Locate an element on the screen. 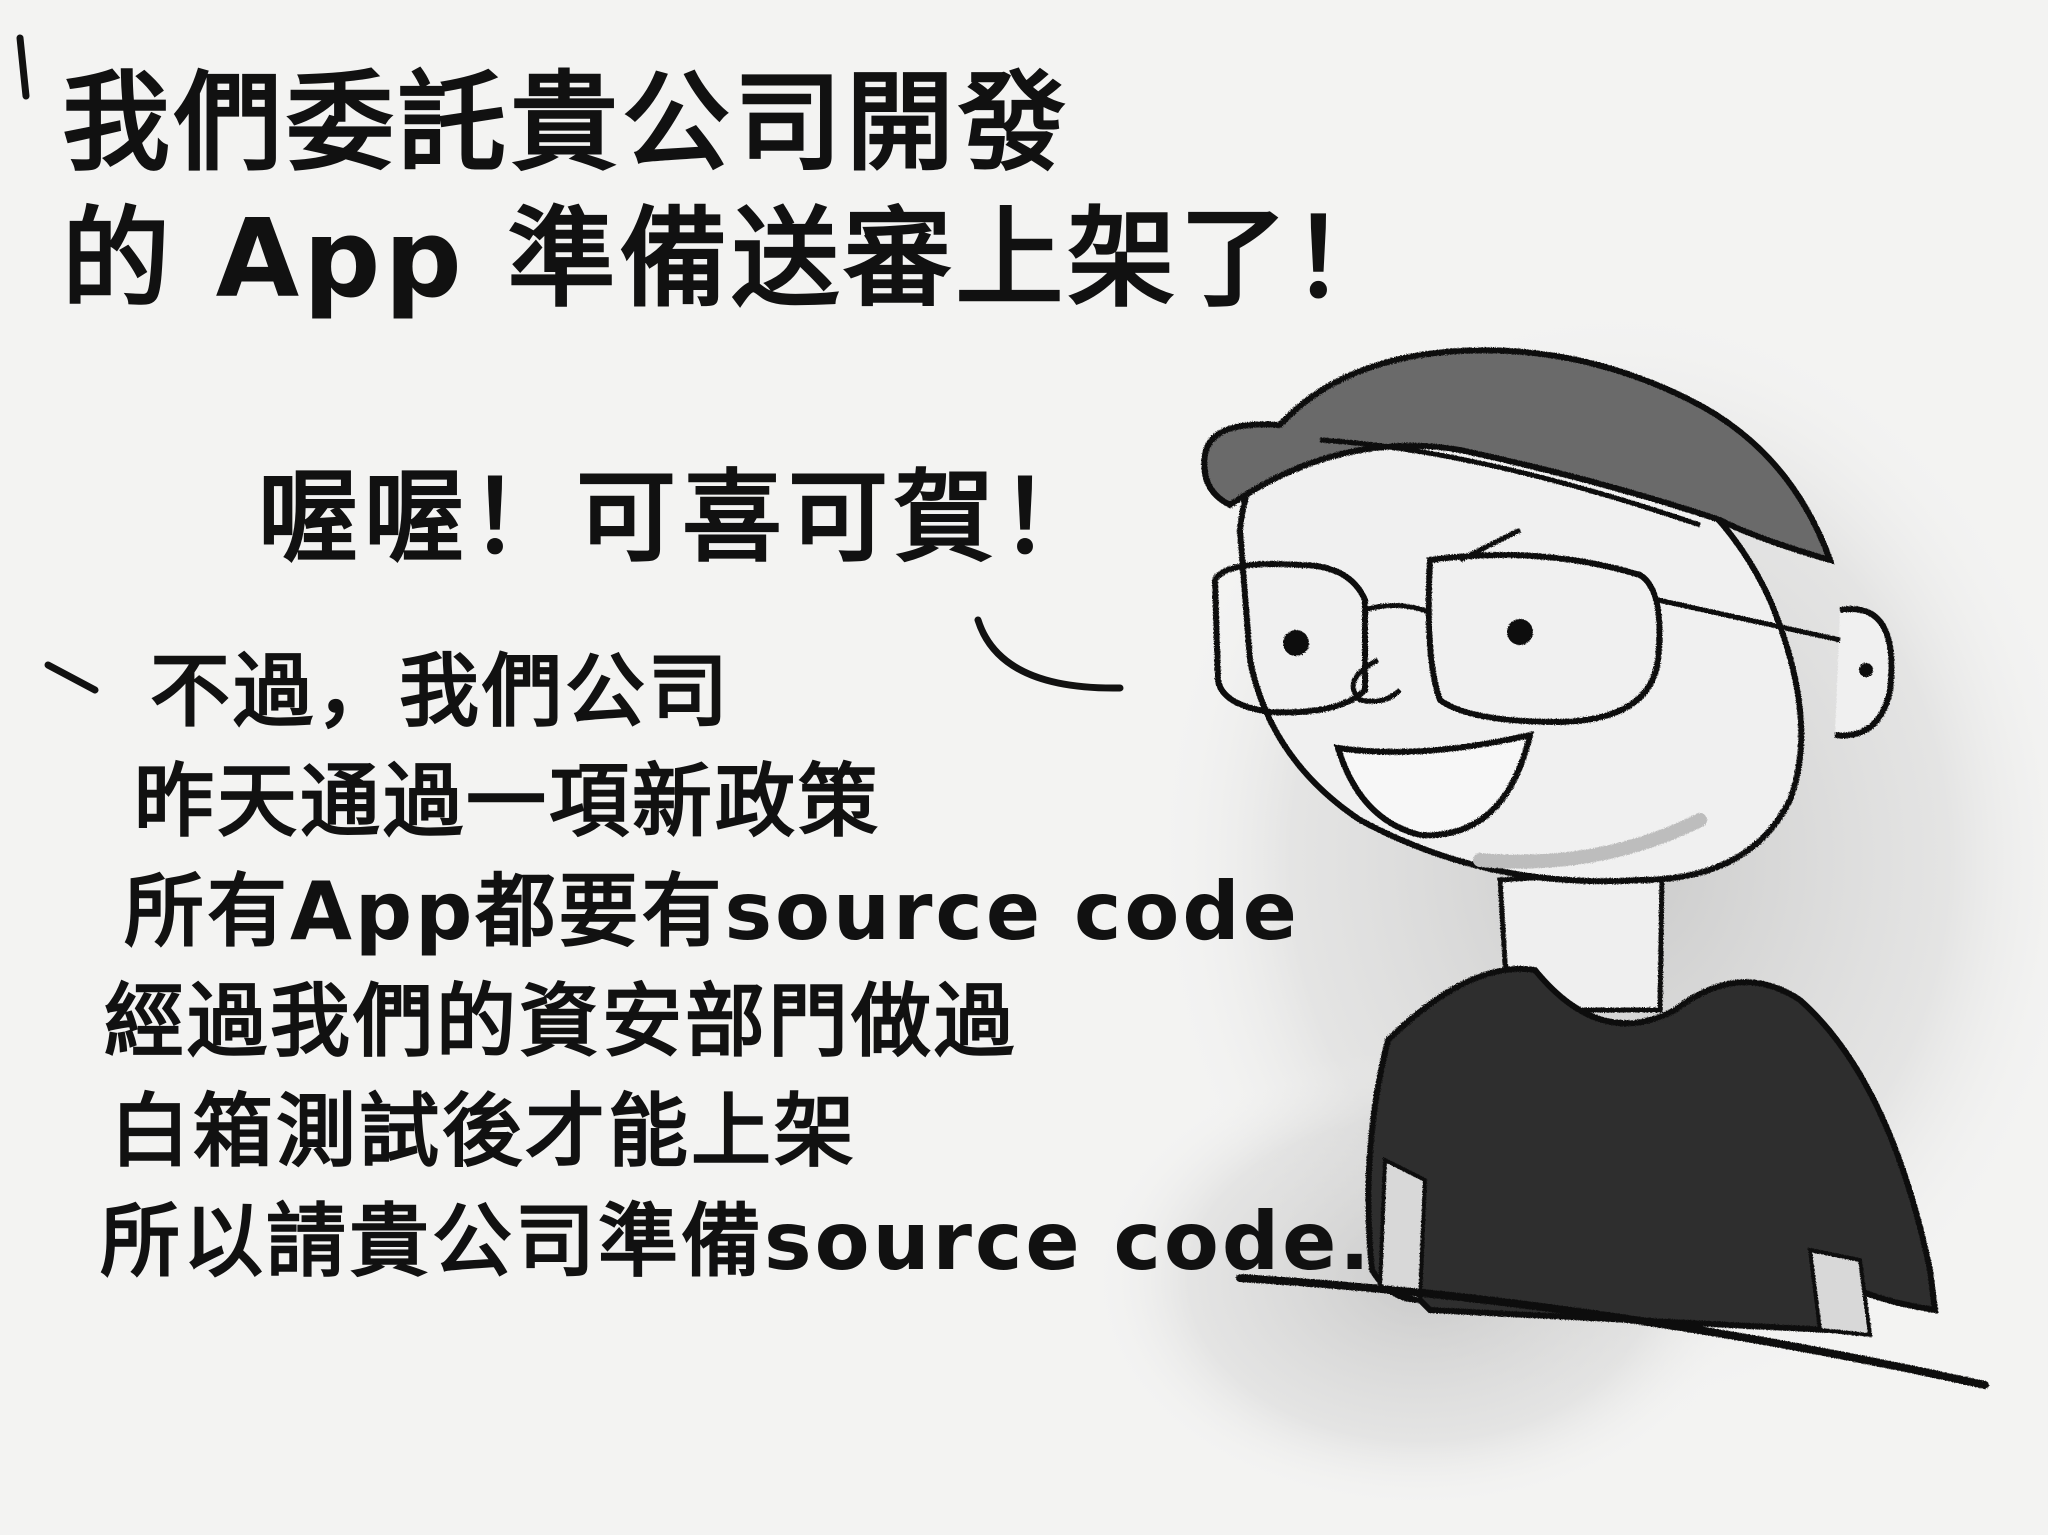 The height and width of the screenshot is (1535, 2048). policy-line-2: 昨天通過一項新政策 is located at coordinates (507, 801).